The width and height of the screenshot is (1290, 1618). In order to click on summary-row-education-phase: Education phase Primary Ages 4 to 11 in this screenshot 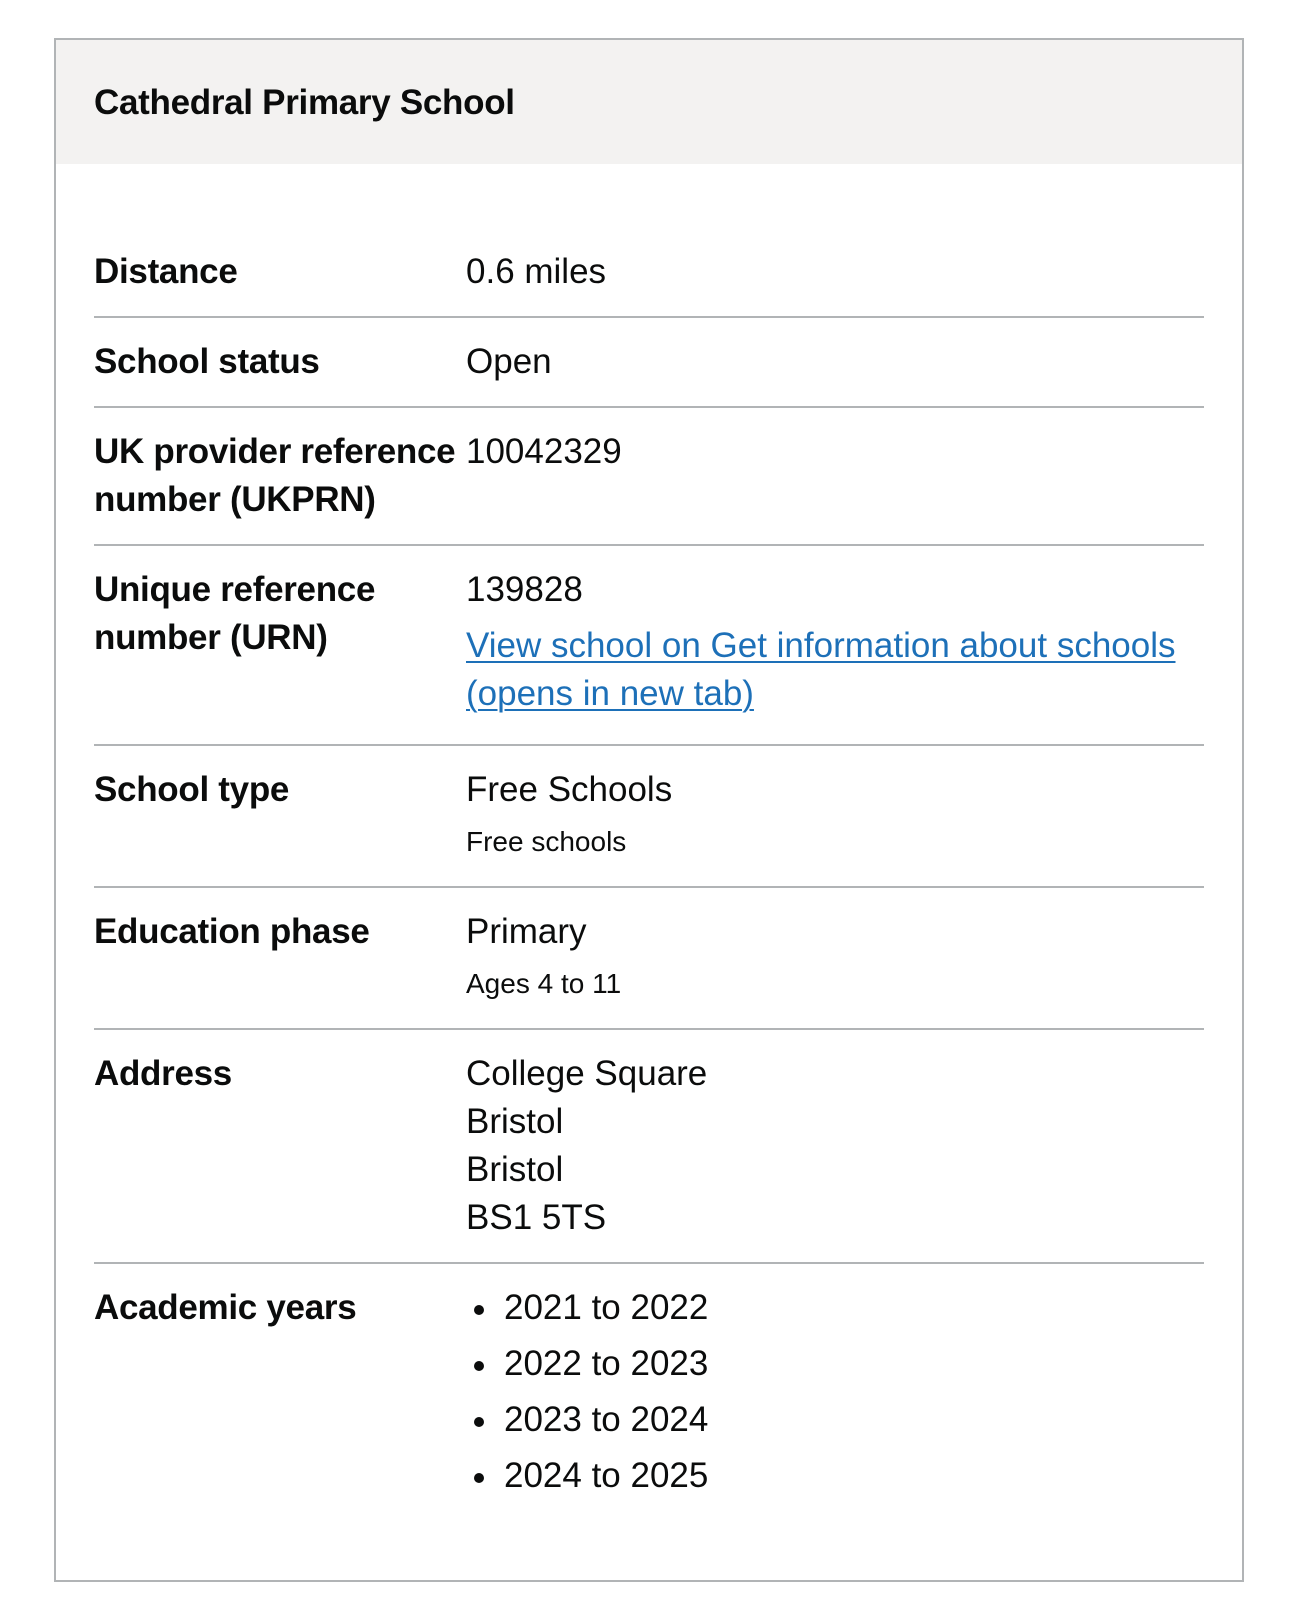, I will do `click(649, 959)`.